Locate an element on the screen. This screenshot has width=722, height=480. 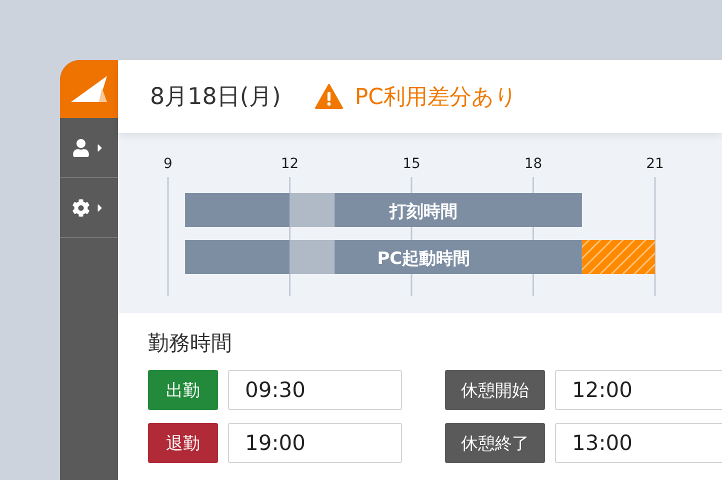
axis-tick-label: 9 is located at coordinates (168, 164).